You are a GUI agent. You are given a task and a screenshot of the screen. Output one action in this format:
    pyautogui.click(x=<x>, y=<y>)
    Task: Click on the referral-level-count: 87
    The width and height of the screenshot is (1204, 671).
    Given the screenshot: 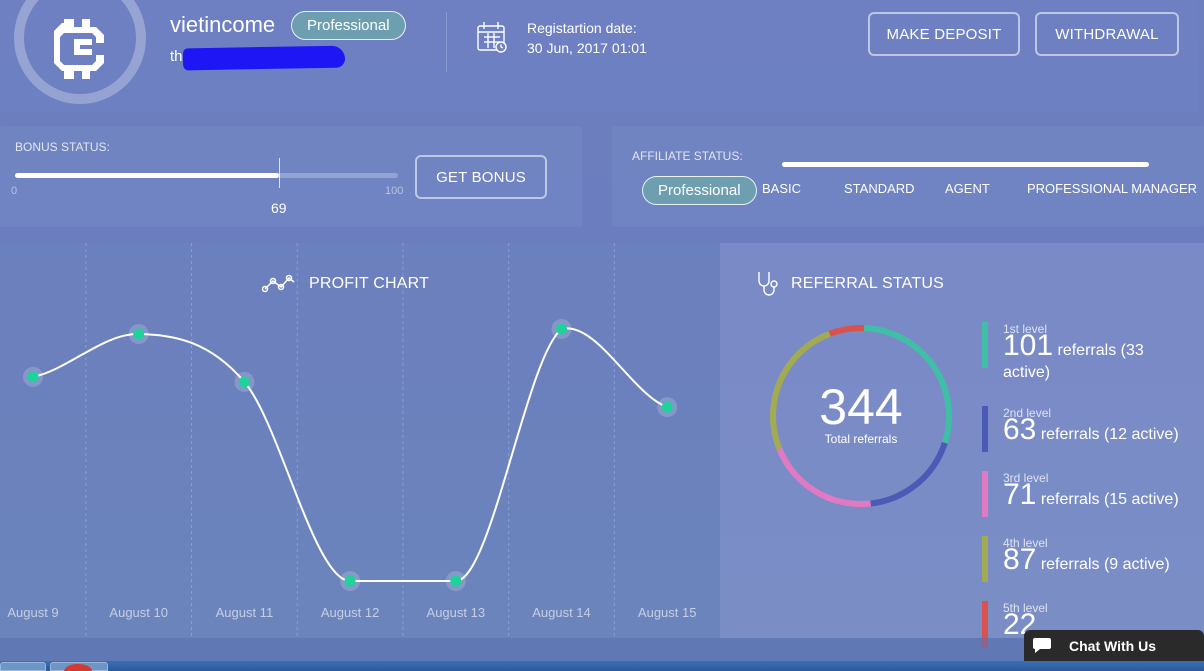 What is the action you would take?
    pyautogui.click(x=1020, y=559)
    